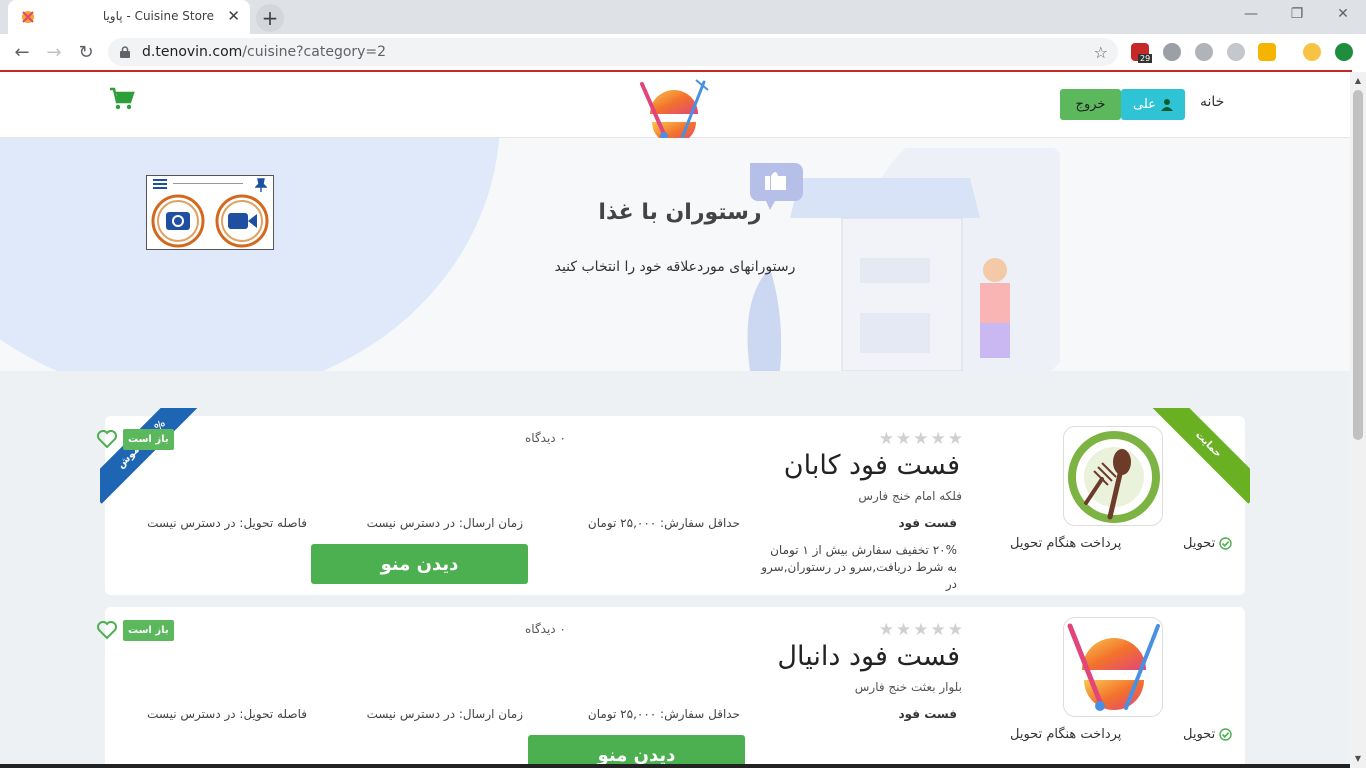  Describe the element at coordinates (1358, 759) in the screenshot. I see `scroll-down-arrow-icon: ▼` at that location.